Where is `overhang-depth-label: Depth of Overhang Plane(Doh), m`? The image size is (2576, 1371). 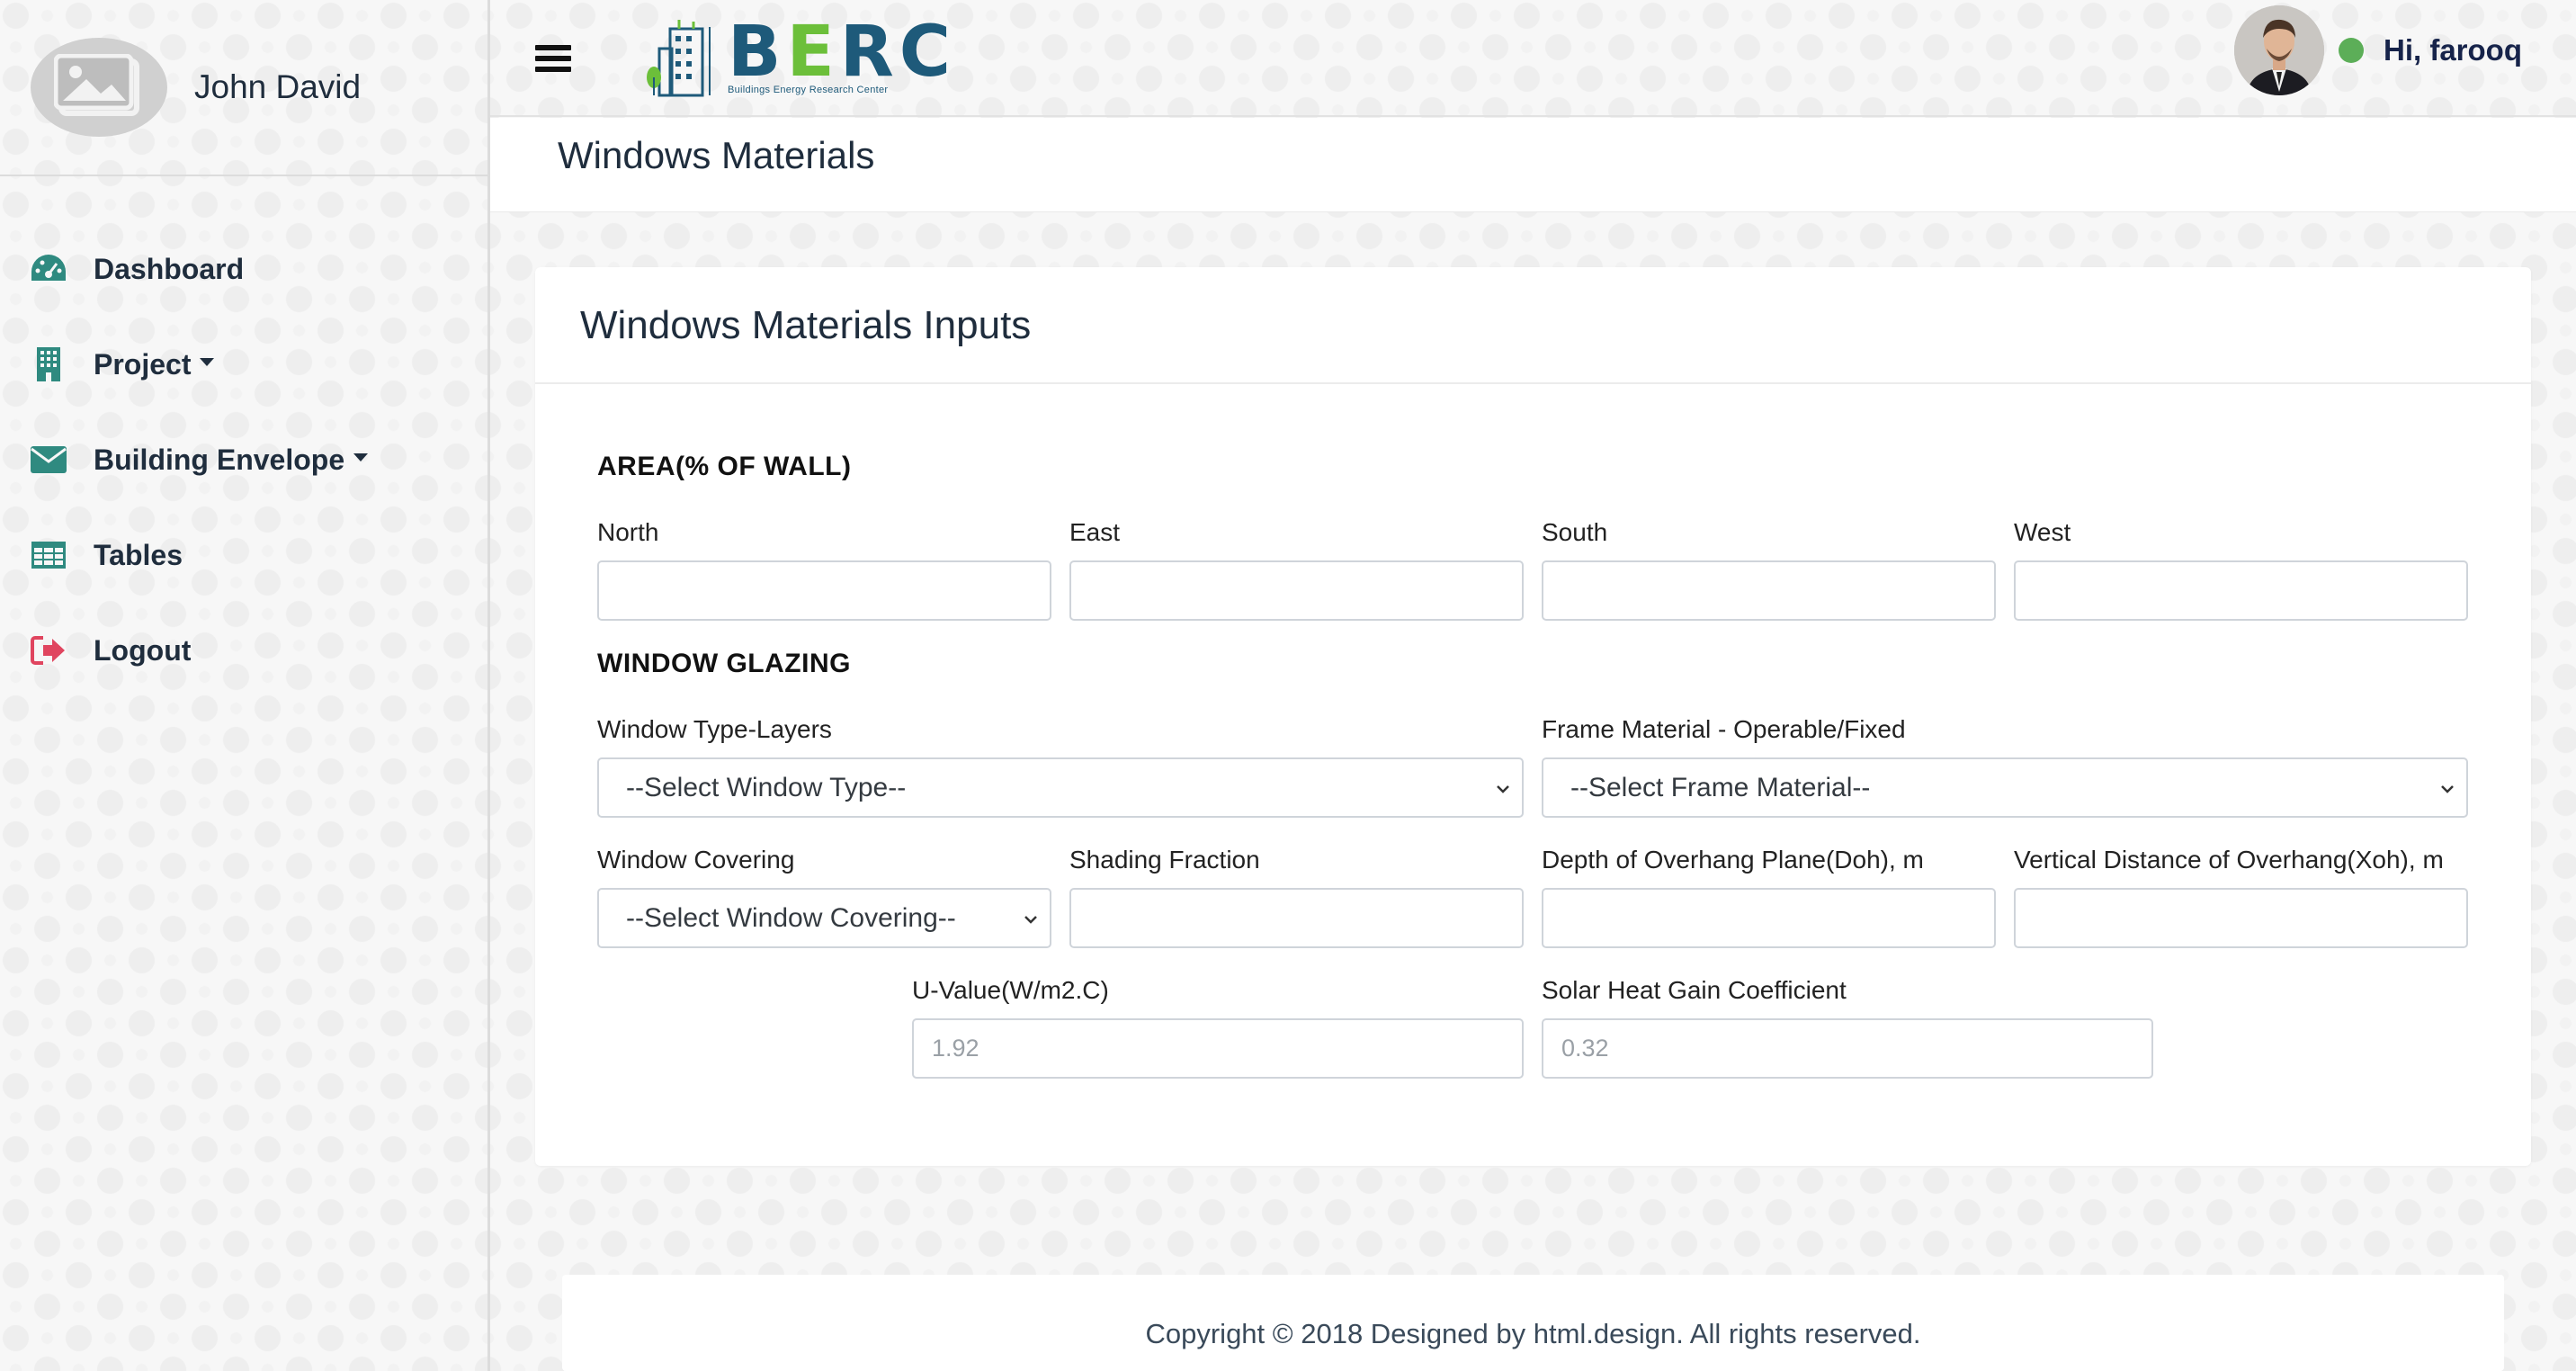 overhang-depth-label: Depth of Overhang Plane(Doh), m is located at coordinates (1733, 860).